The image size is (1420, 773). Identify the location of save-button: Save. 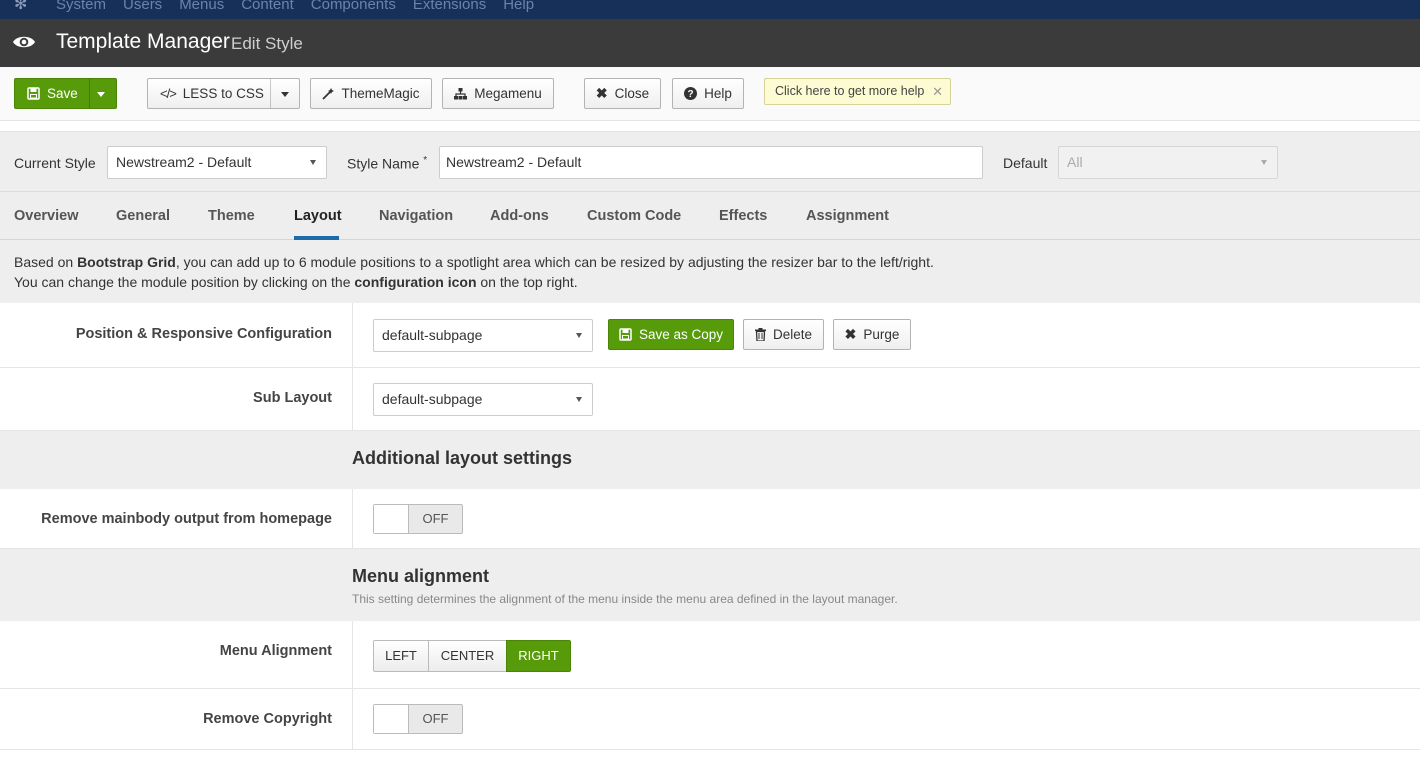
(65, 93).